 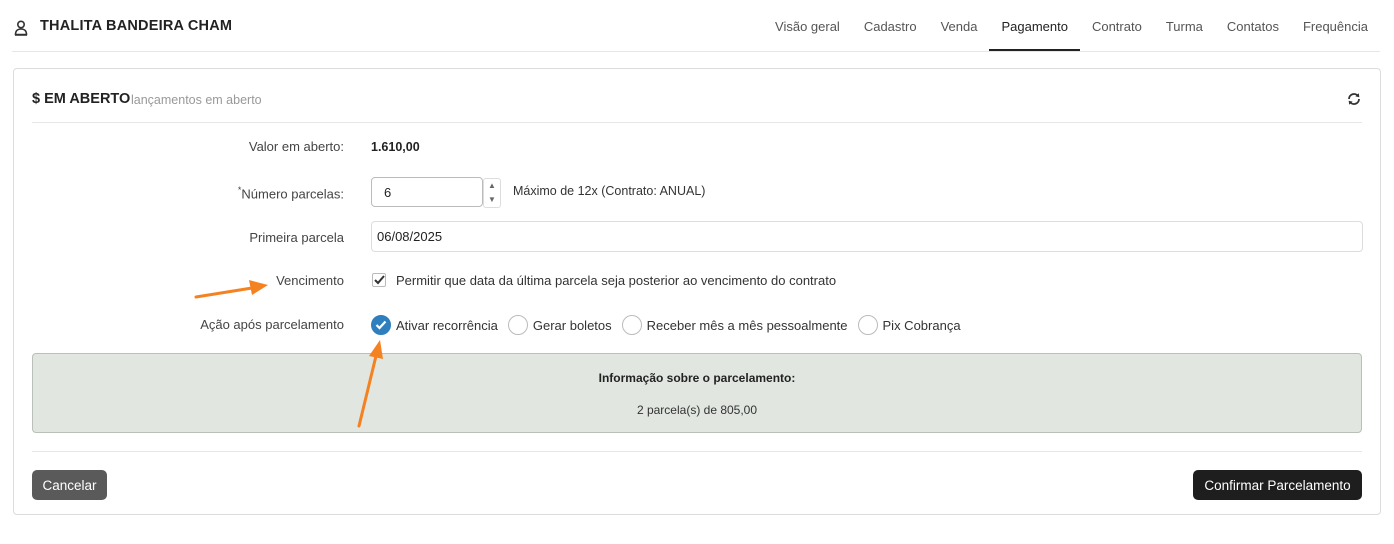 What do you see at coordinates (807, 26) in the screenshot?
I see `tab-visao-geral: Visão geral` at bounding box center [807, 26].